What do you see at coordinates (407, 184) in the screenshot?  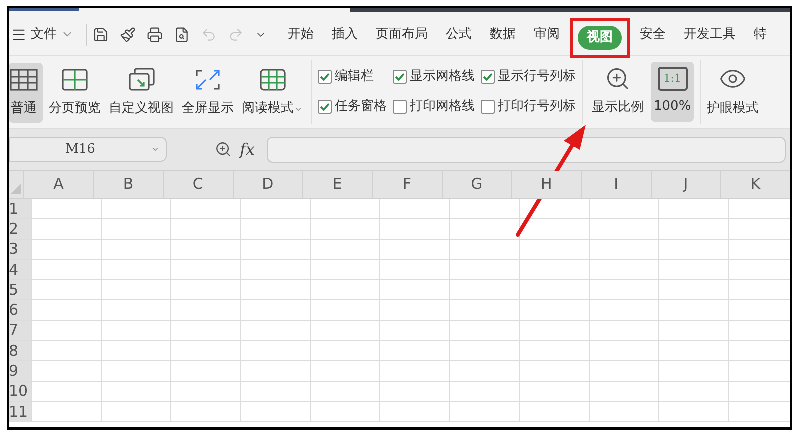 I see `column-header: F` at bounding box center [407, 184].